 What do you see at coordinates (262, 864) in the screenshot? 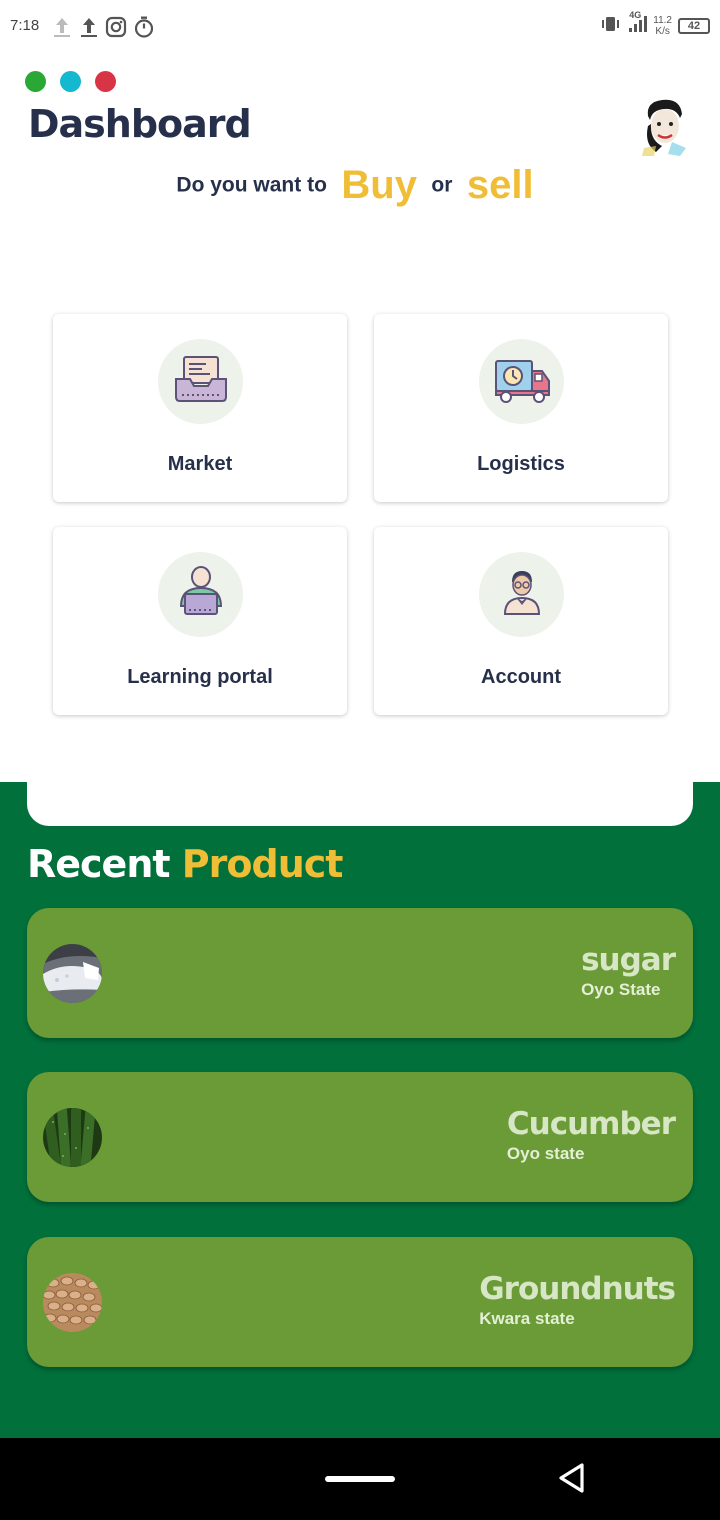
I see `recent-heading-part2: Product` at bounding box center [262, 864].